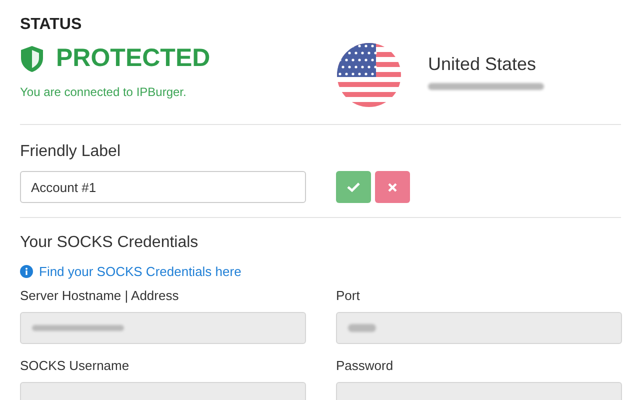 The image size is (640, 400). Describe the element at coordinates (71, 152) in the screenshot. I see `friendly-label-heading: Friendly Label` at that location.